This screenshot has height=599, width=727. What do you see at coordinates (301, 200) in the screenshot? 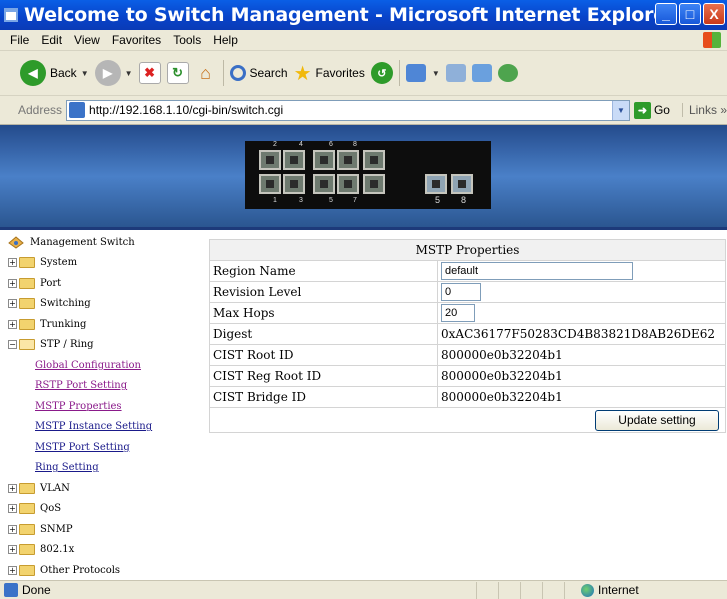
I see `port-label: 3` at bounding box center [301, 200].